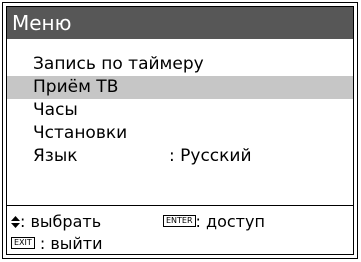 This screenshot has width=361, height=262. What do you see at coordinates (80, 133) in the screenshot?
I see `menu-item-label: Чстановки` at bounding box center [80, 133].